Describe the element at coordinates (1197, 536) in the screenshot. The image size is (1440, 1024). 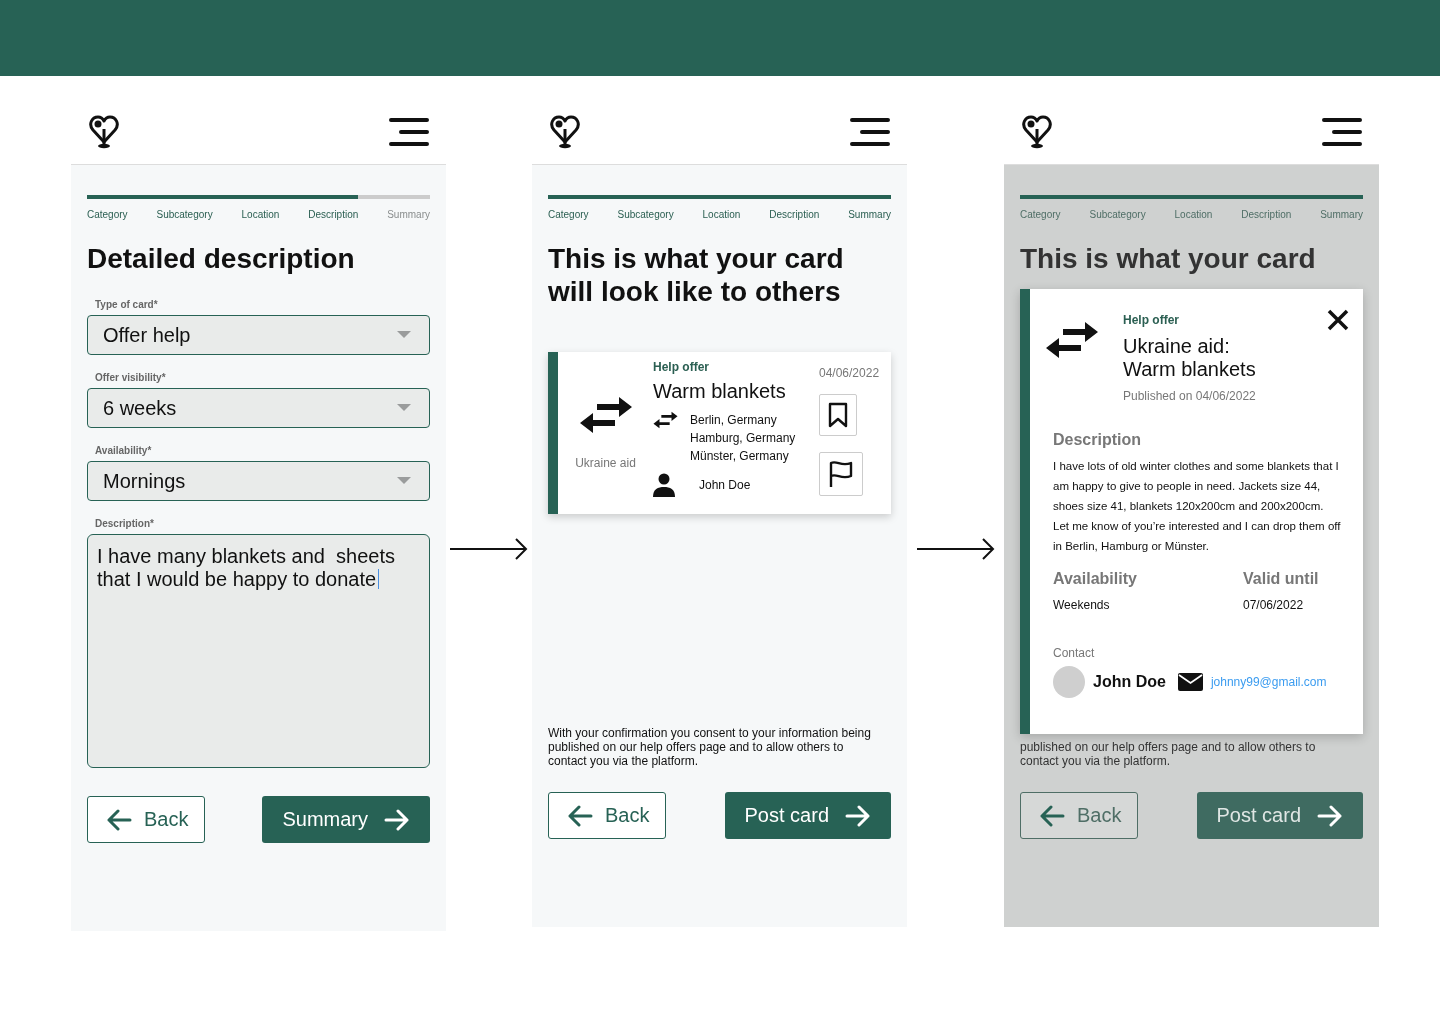
I see `description-text: Let me know of you’re interested and I can drop them off in Berlin, Hamburg or Münster.` at that location.